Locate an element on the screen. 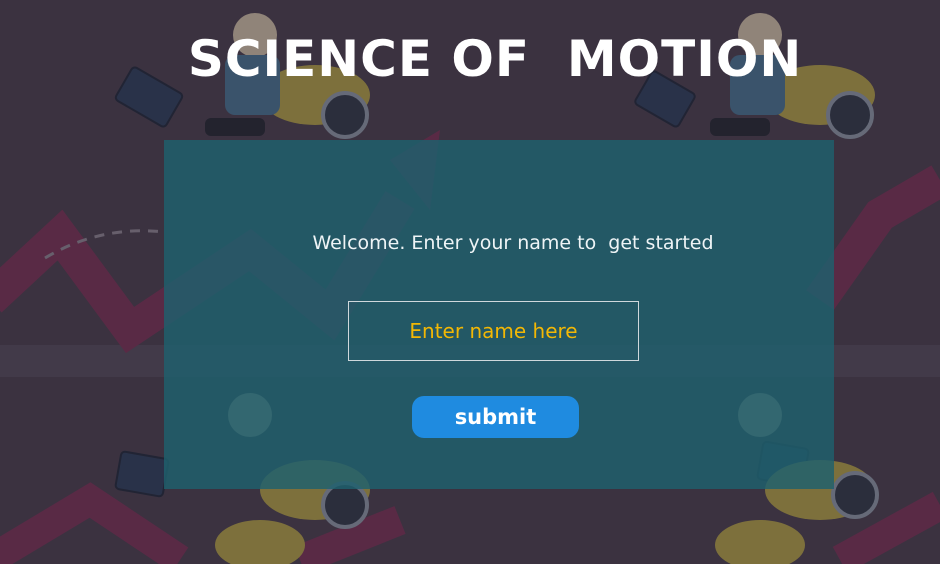 This screenshot has height=564, width=940. welcome-message: Welcome. Enter your name to get started is located at coordinates (513, 243).